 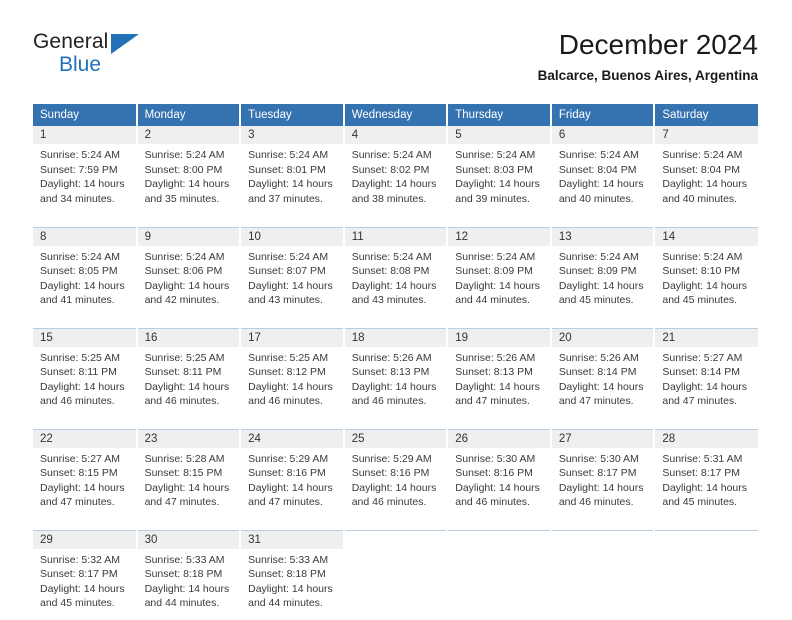 I want to click on sunrise-text: Sunrise: 5:29 AM, so click(x=293, y=459).